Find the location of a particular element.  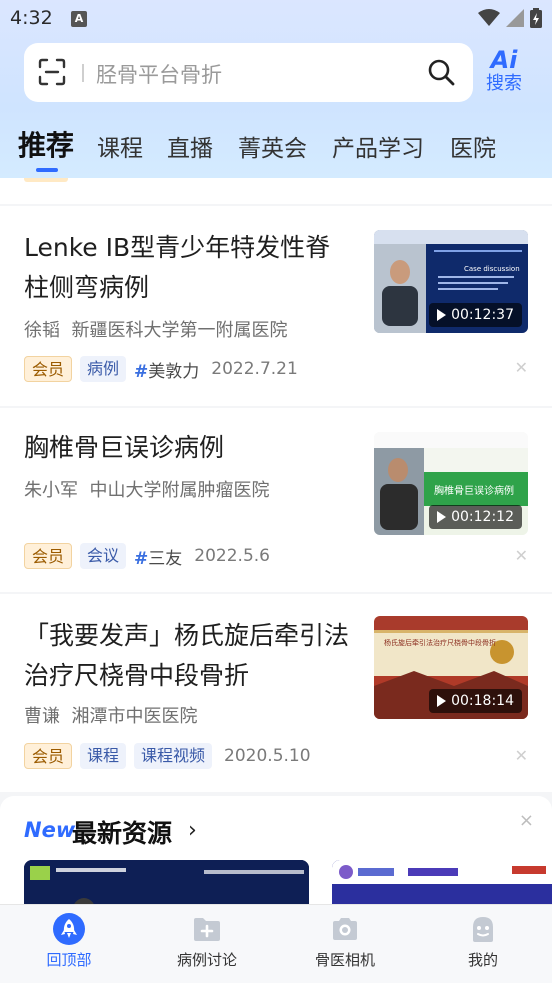

card-title: 胸椎骨巨误诊病例 is located at coordinates (189, 448).